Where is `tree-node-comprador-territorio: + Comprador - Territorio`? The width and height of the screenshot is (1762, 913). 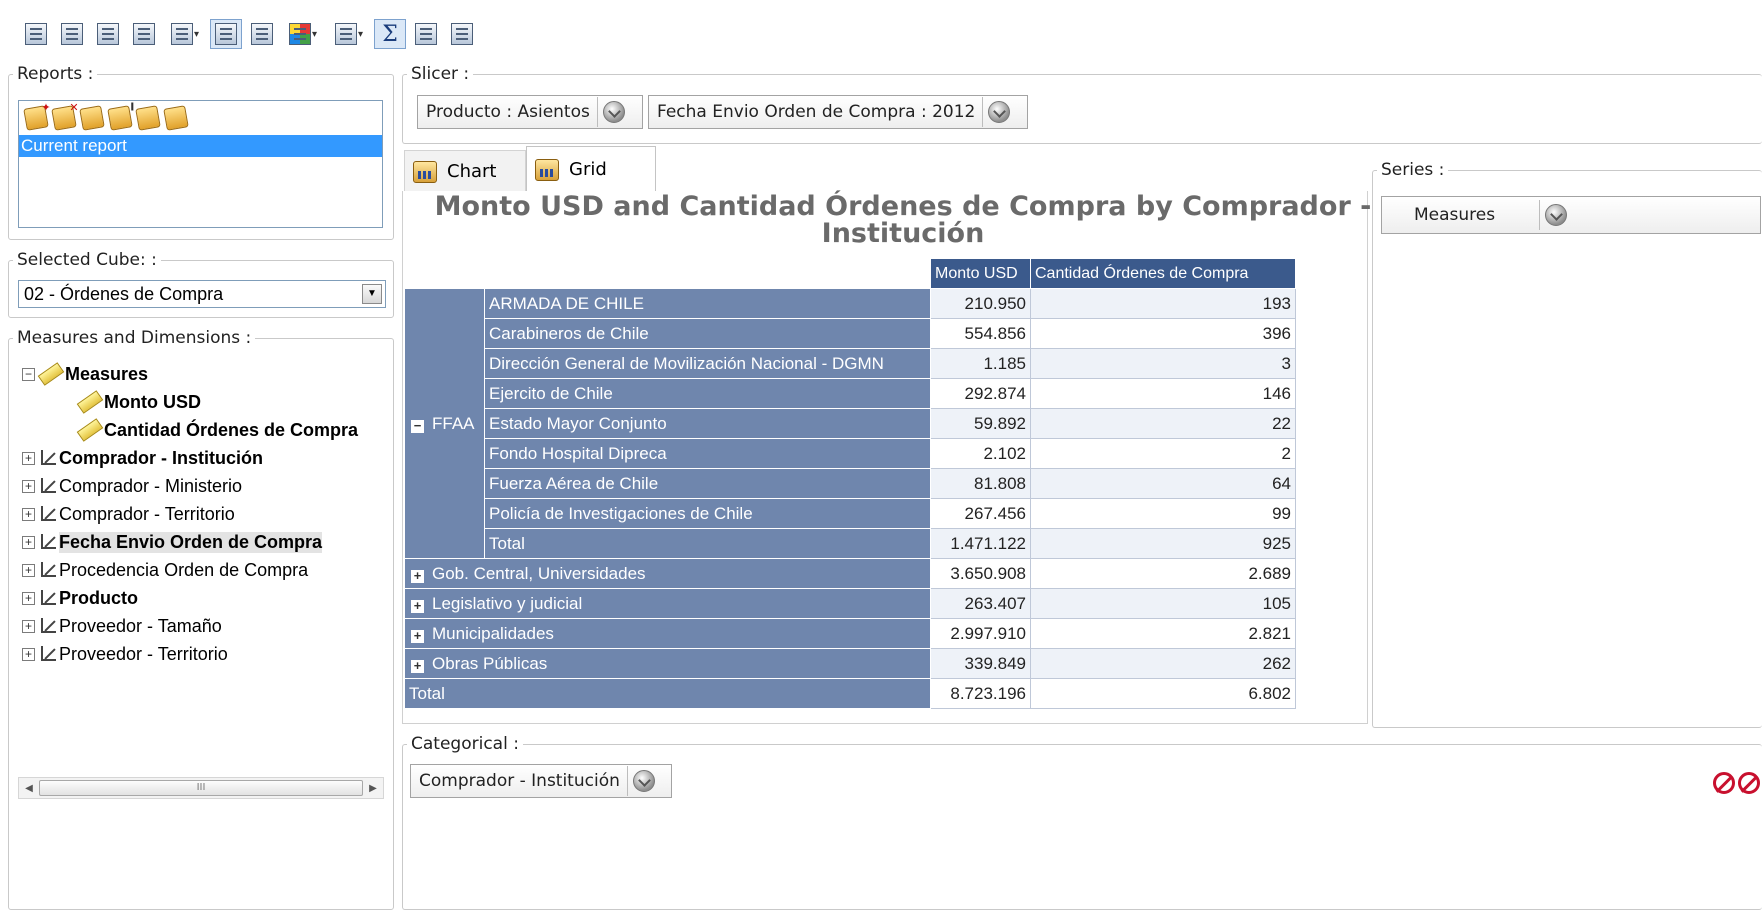
tree-node-comprador-territorio: + Comprador - Territorio is located at coordinates (202, 514).